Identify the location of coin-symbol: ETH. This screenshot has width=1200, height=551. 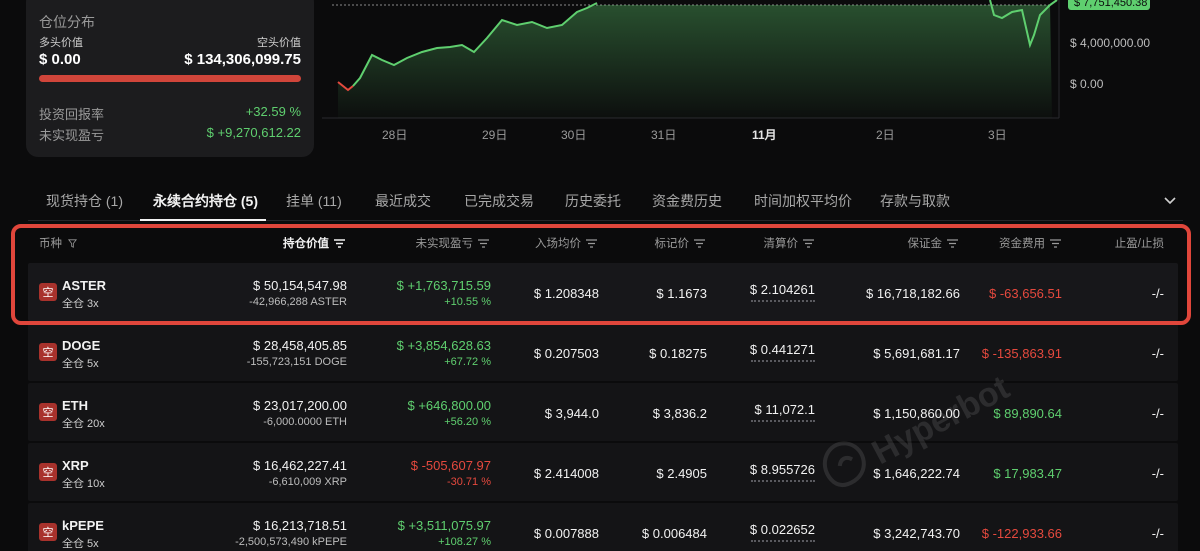
(75, 405).